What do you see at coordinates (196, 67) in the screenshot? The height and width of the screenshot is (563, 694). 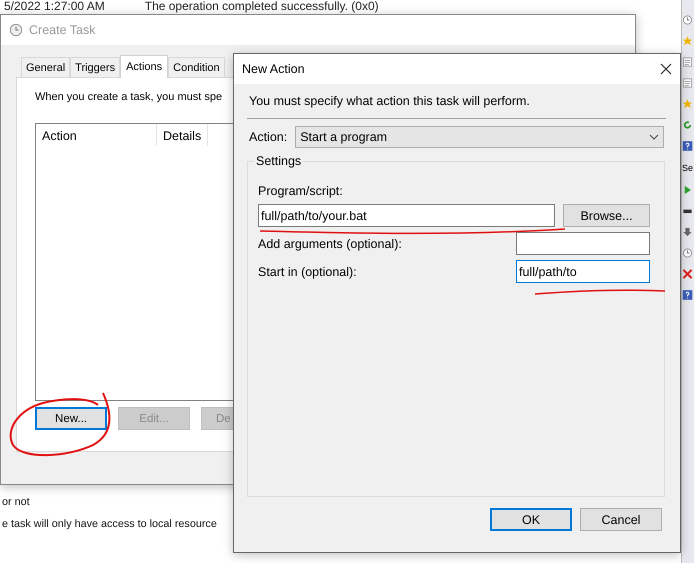 I see `tab: Condition` at bounding box center [196, 67].